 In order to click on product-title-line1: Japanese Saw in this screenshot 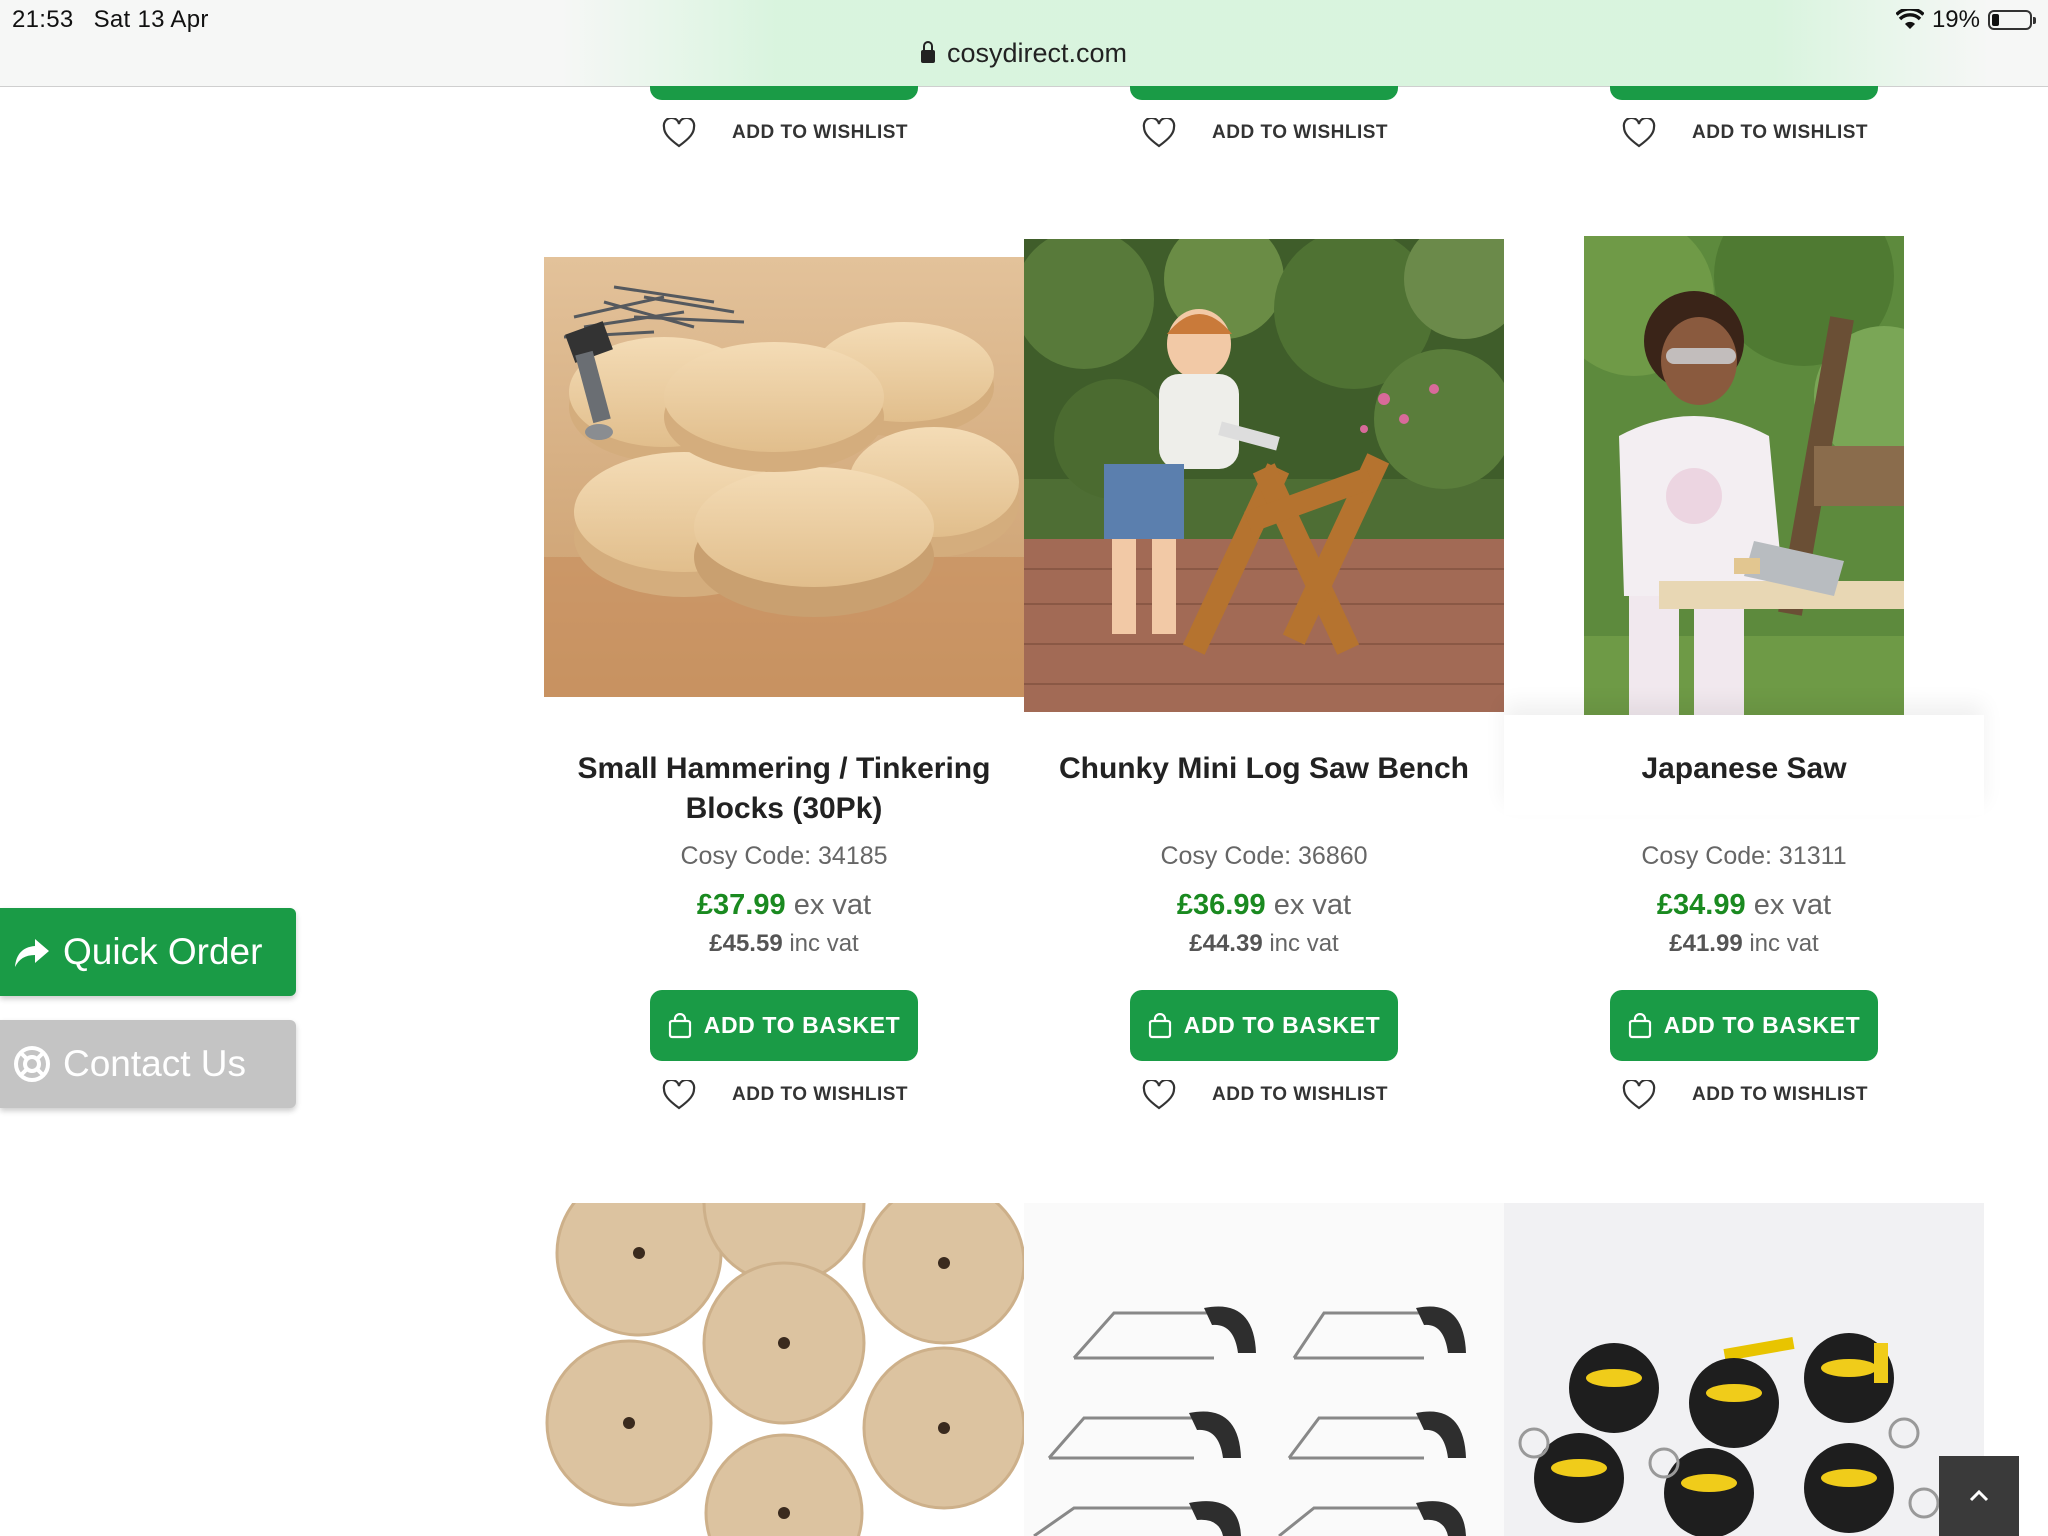, I will do `click(1744, 768)`.